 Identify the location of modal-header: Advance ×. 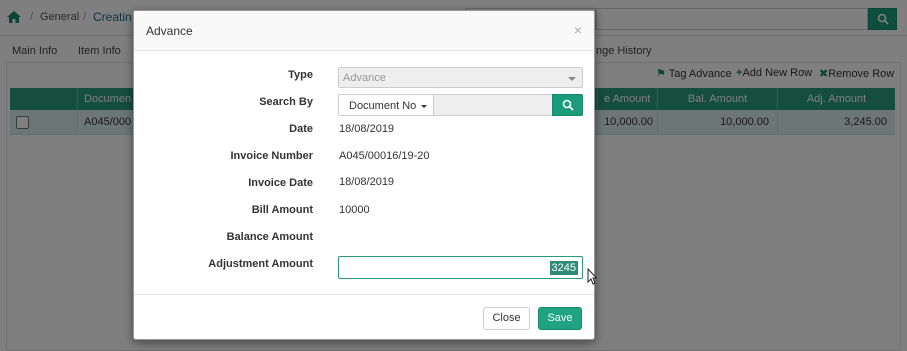
(364, 31).